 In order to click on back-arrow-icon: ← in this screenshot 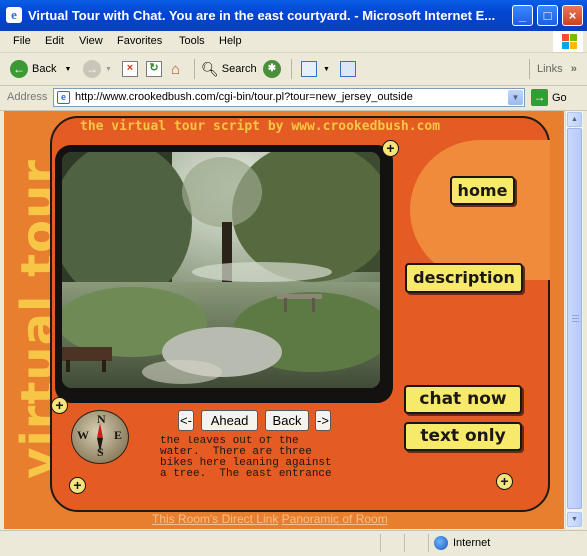, I will do `click(19, 69)`.